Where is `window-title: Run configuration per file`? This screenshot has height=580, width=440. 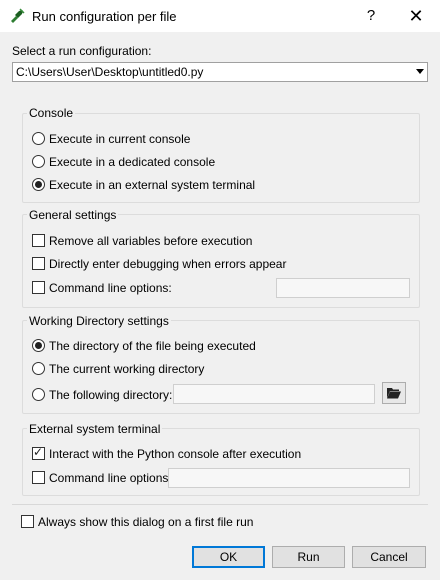 window-title: Run configuration per file is located at coordinates (104, 16).